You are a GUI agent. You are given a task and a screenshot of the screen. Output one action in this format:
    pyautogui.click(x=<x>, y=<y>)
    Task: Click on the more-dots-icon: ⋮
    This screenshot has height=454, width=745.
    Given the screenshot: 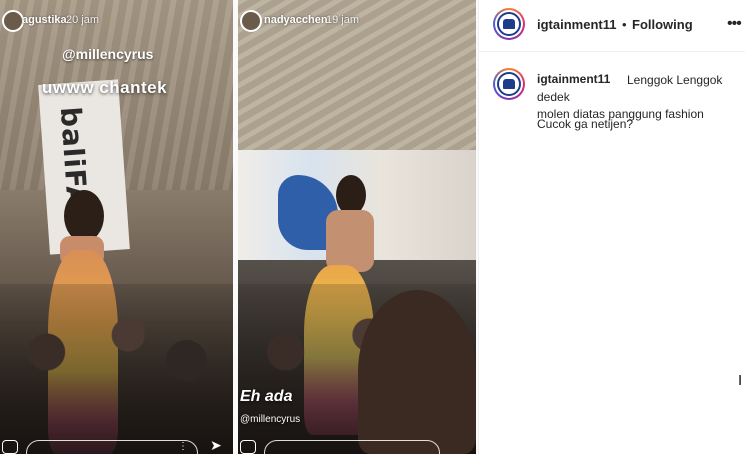 What is the action you would take?
    pyautogui.click(x=183, y=446)
    